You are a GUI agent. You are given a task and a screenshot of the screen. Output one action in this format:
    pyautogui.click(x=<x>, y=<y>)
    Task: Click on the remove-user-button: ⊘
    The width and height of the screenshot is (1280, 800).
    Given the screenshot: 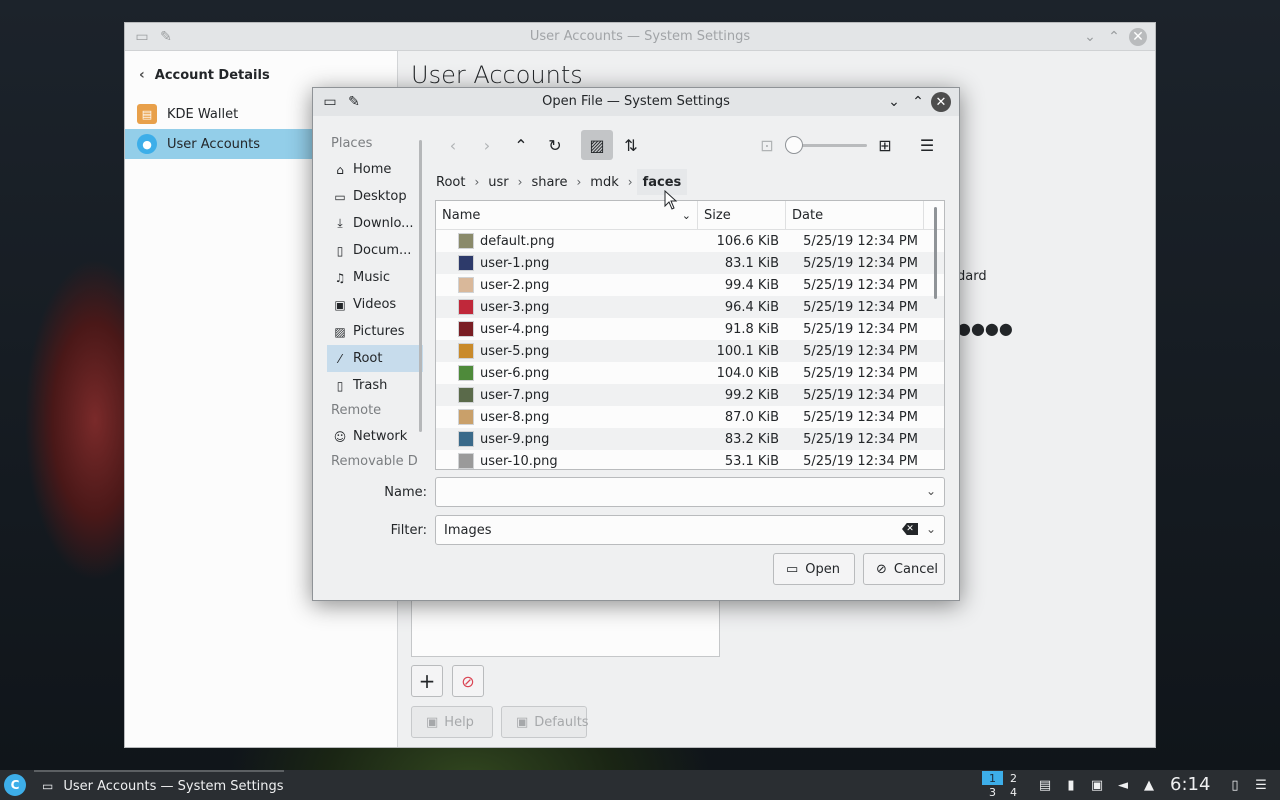 What is the action you would take?
    pyautogui.click(x=468, y=681)
    